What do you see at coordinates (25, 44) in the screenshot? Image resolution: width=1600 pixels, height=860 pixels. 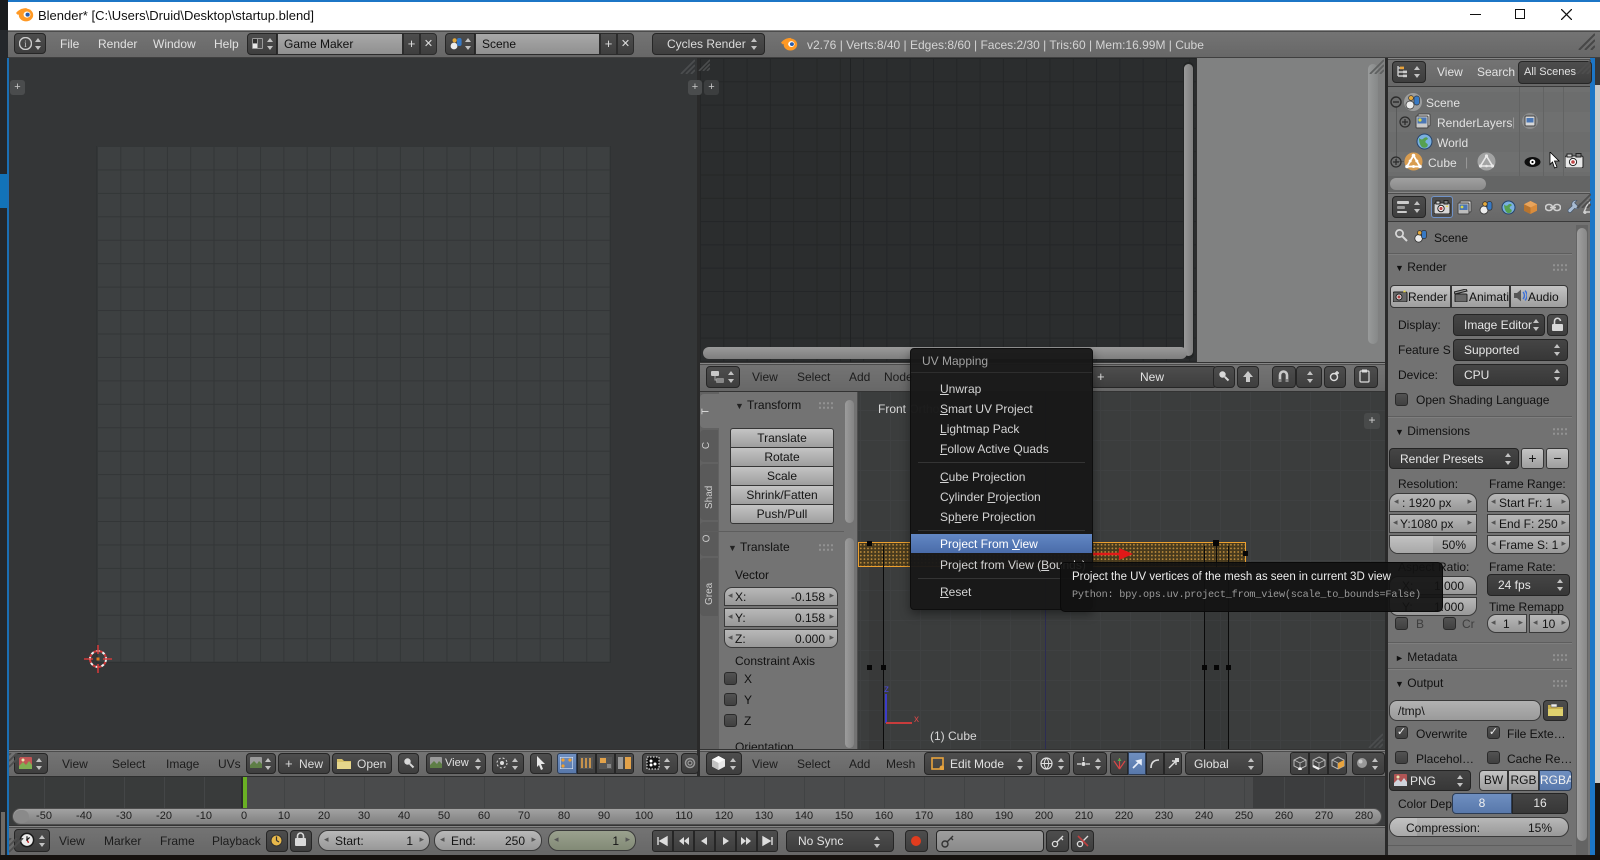 I see `svg-text: i` at bounding box center [25, 44].